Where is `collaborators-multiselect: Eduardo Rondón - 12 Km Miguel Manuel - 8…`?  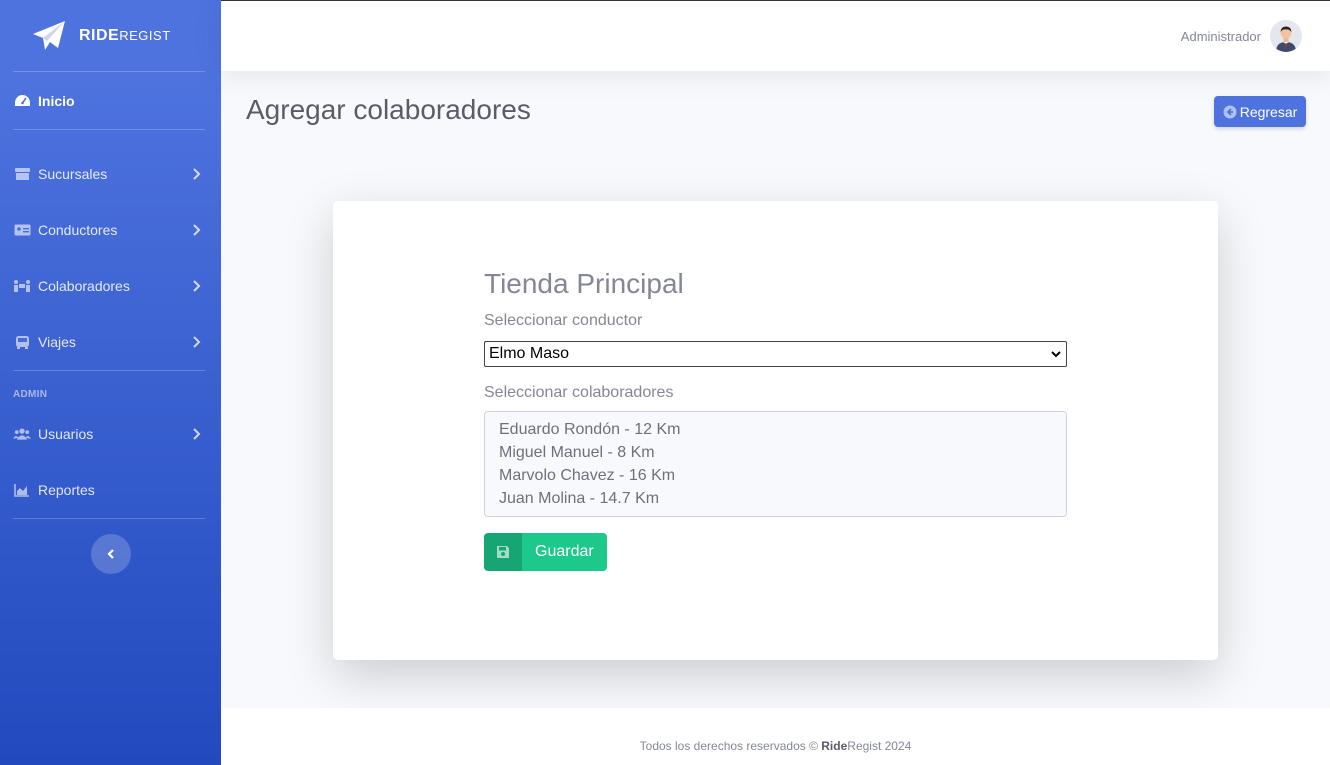
collaborators-multiselect: Eduardo Rondón - 12 Km Miguel Manuel - 8… is located at coordinates (775, 464).